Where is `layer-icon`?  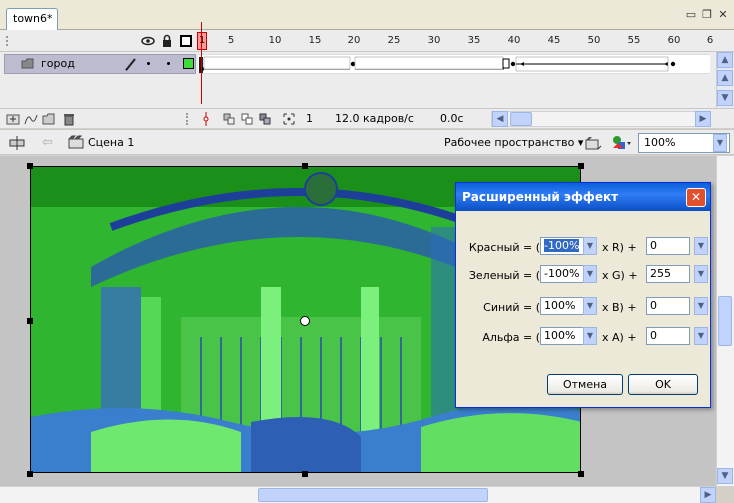
layer-icon is located at coordinates (27, 63).